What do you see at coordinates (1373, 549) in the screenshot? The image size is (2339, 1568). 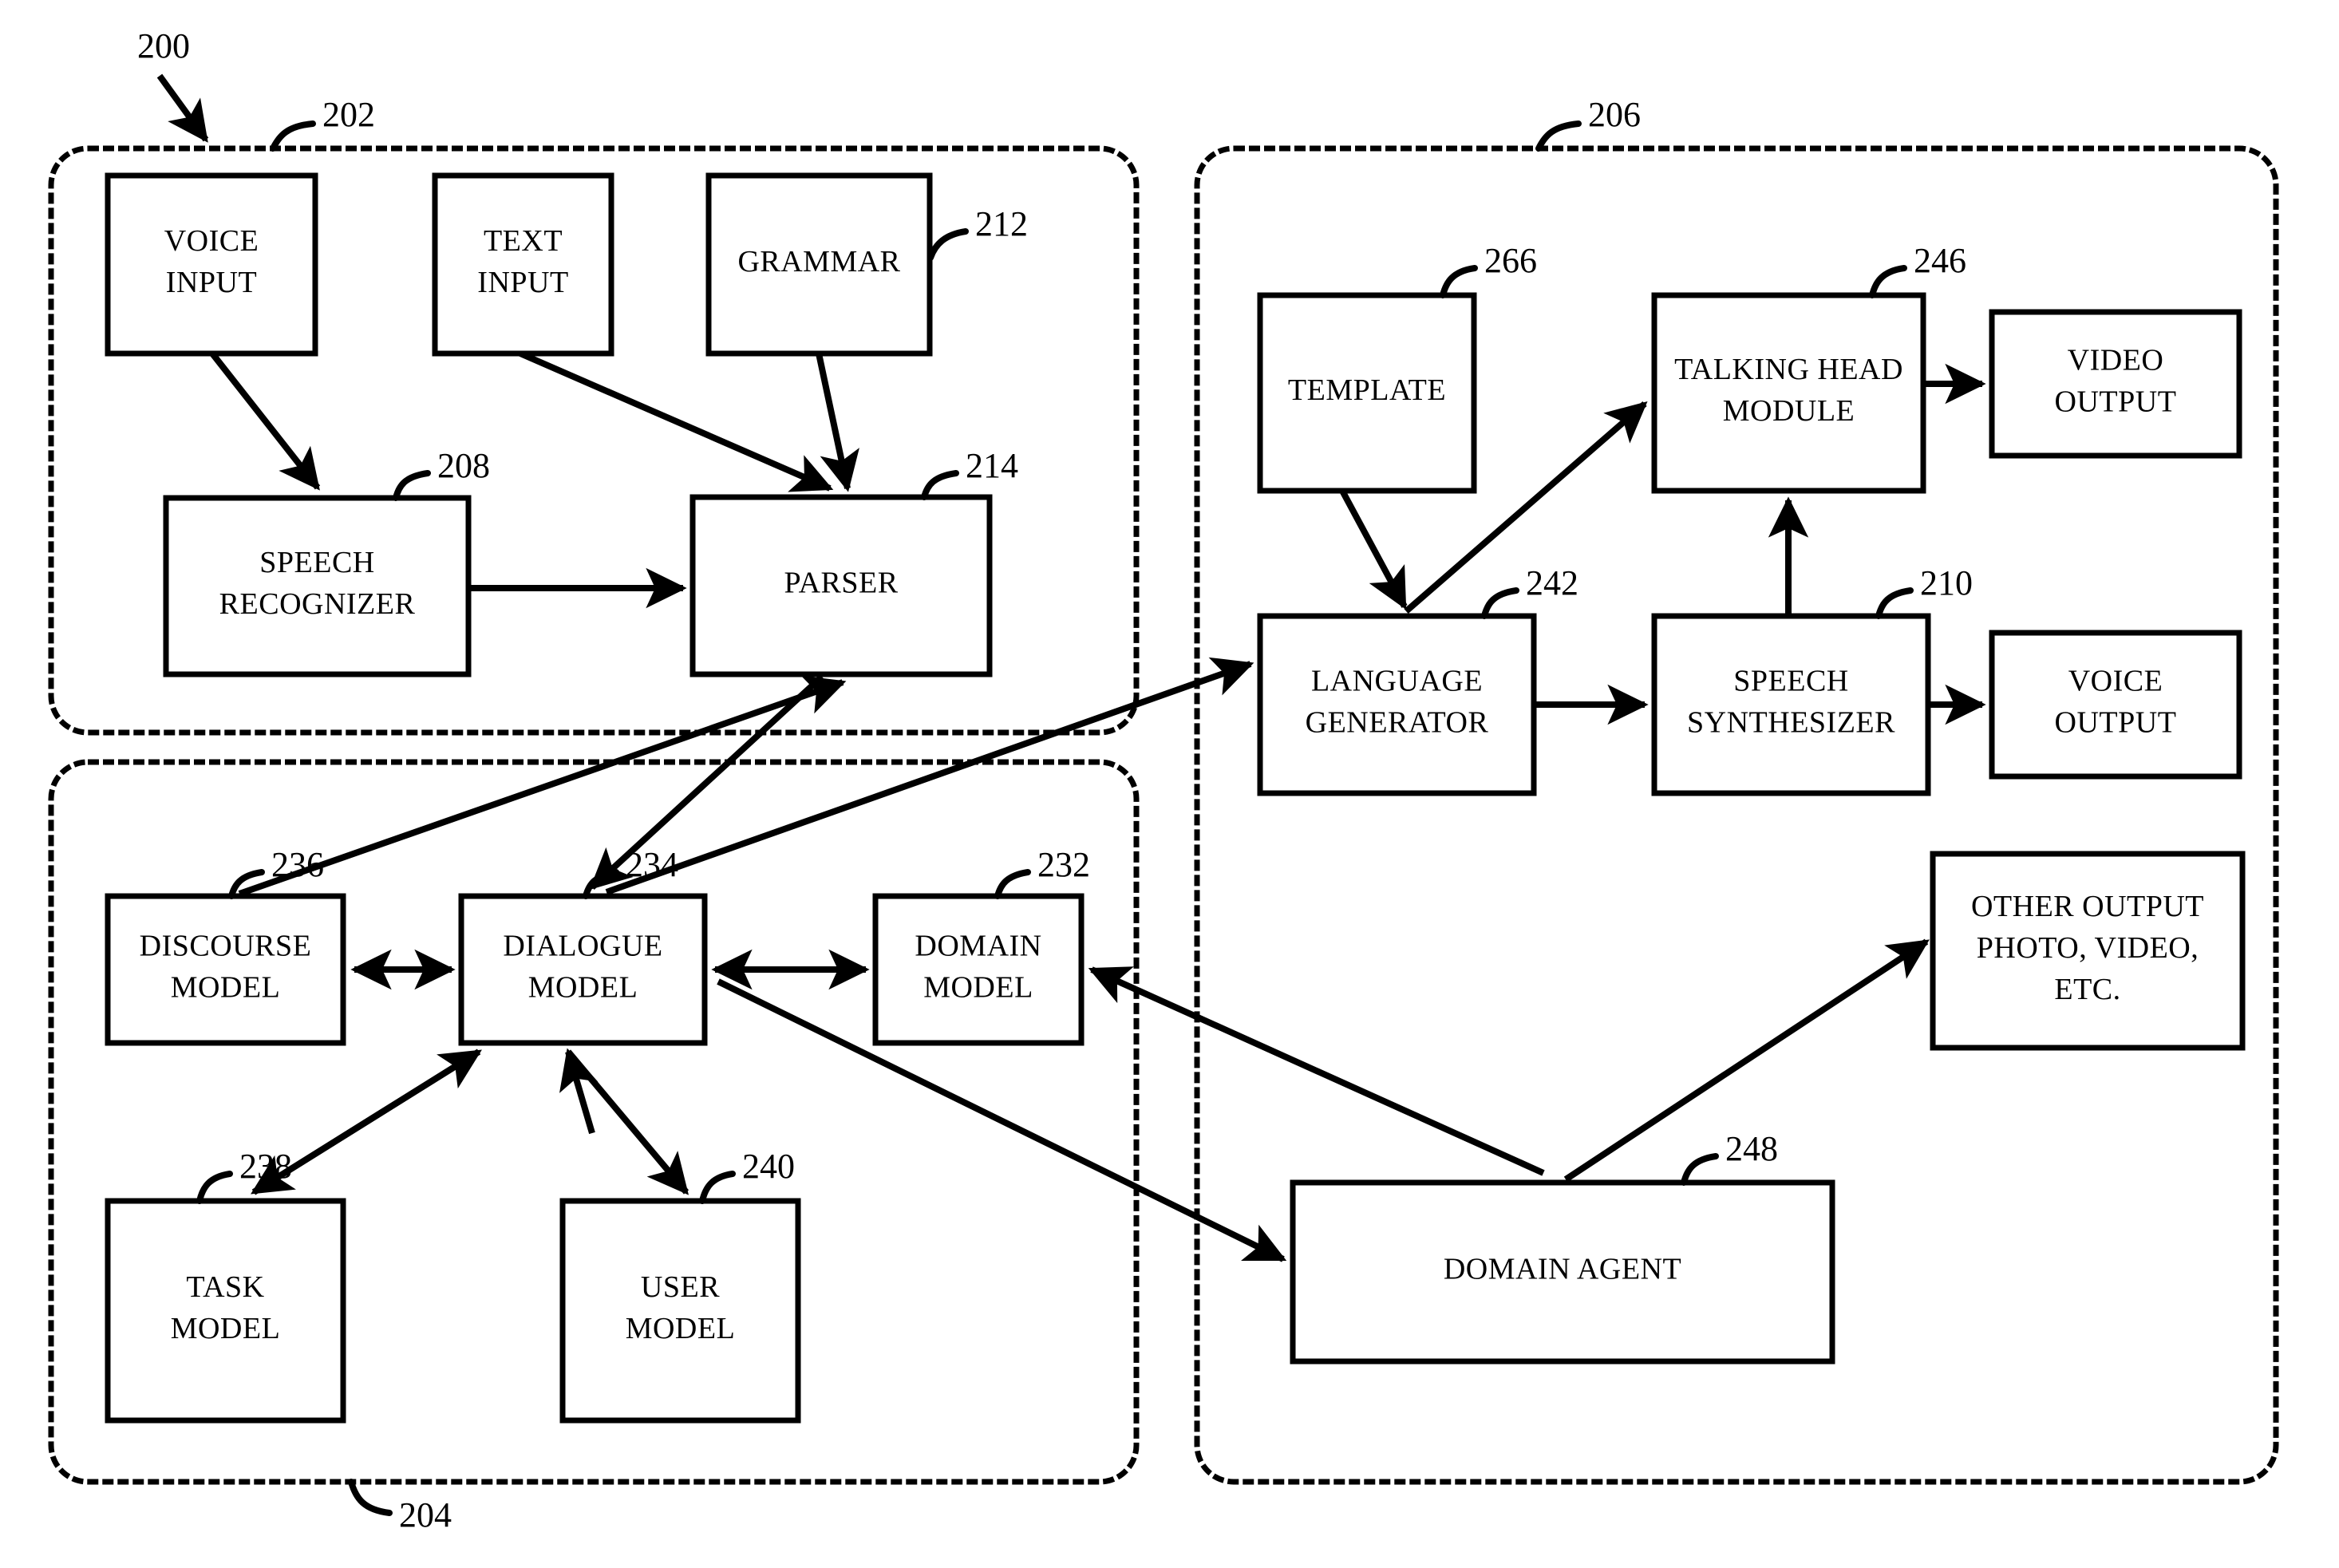 I see `connection-template-to-language-generator` at bounding box center [1373, 549].